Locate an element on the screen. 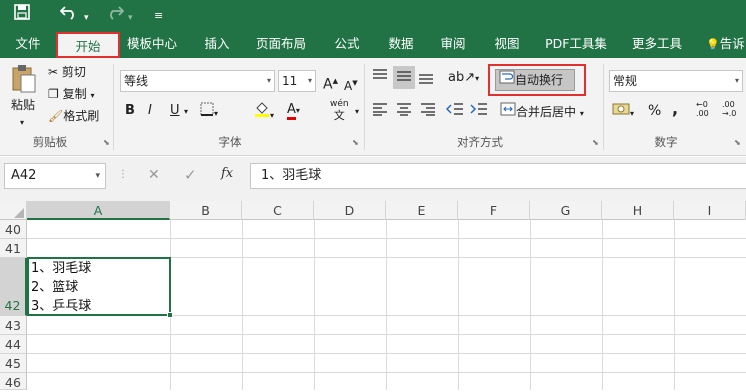 Image resolution: width=746 pixels, height=392 pixels. paste-label: 粘贴 is located at coordinates (23, 105).